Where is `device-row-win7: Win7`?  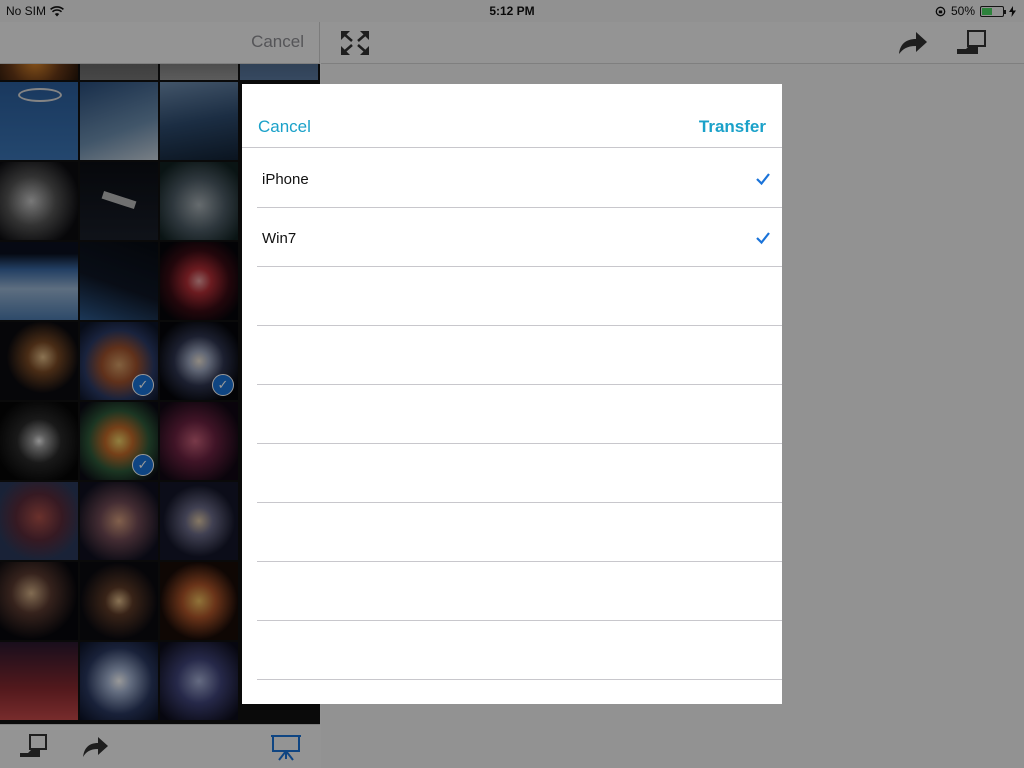 device-row-win7: Win7 is located at coordinates (519, 237).